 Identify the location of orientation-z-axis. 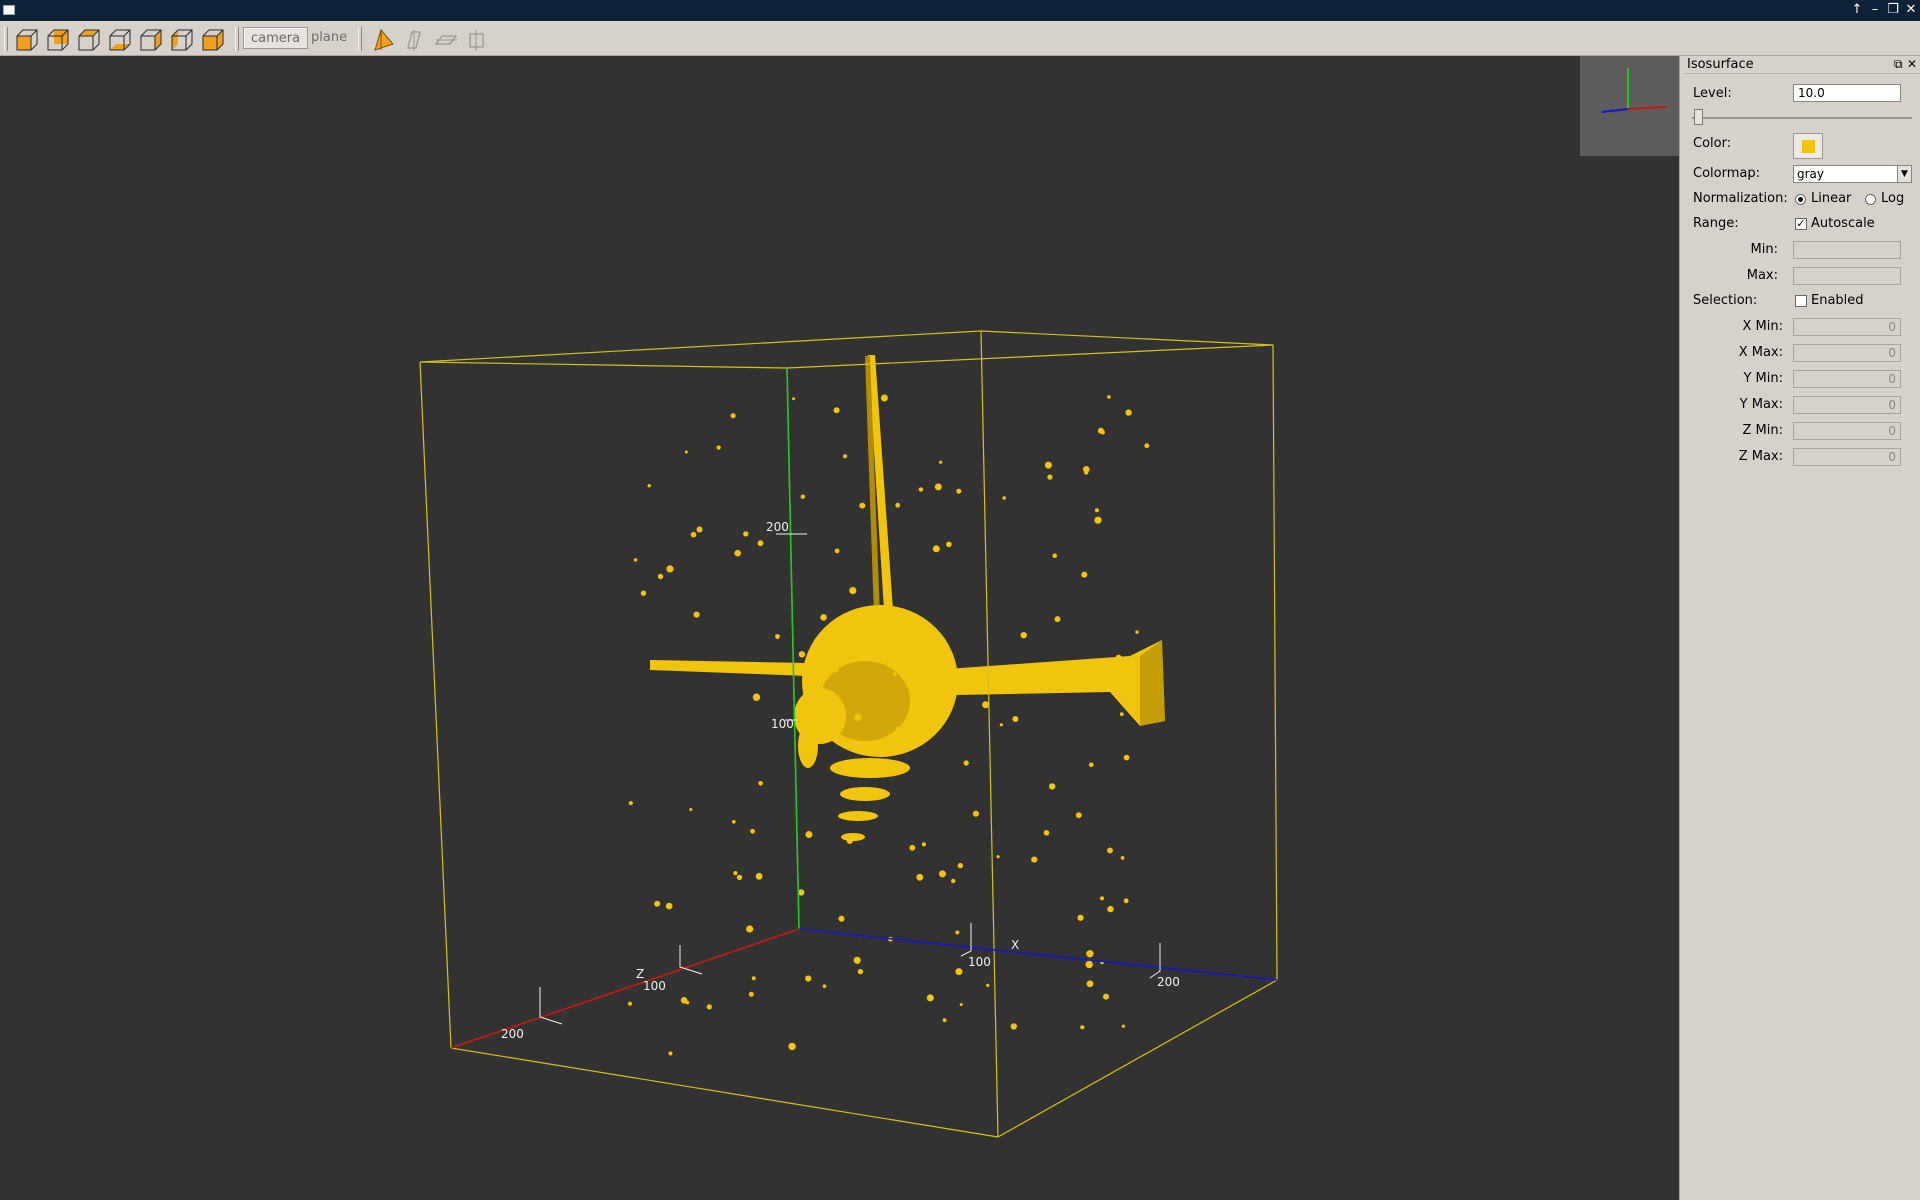
(1615, 110).